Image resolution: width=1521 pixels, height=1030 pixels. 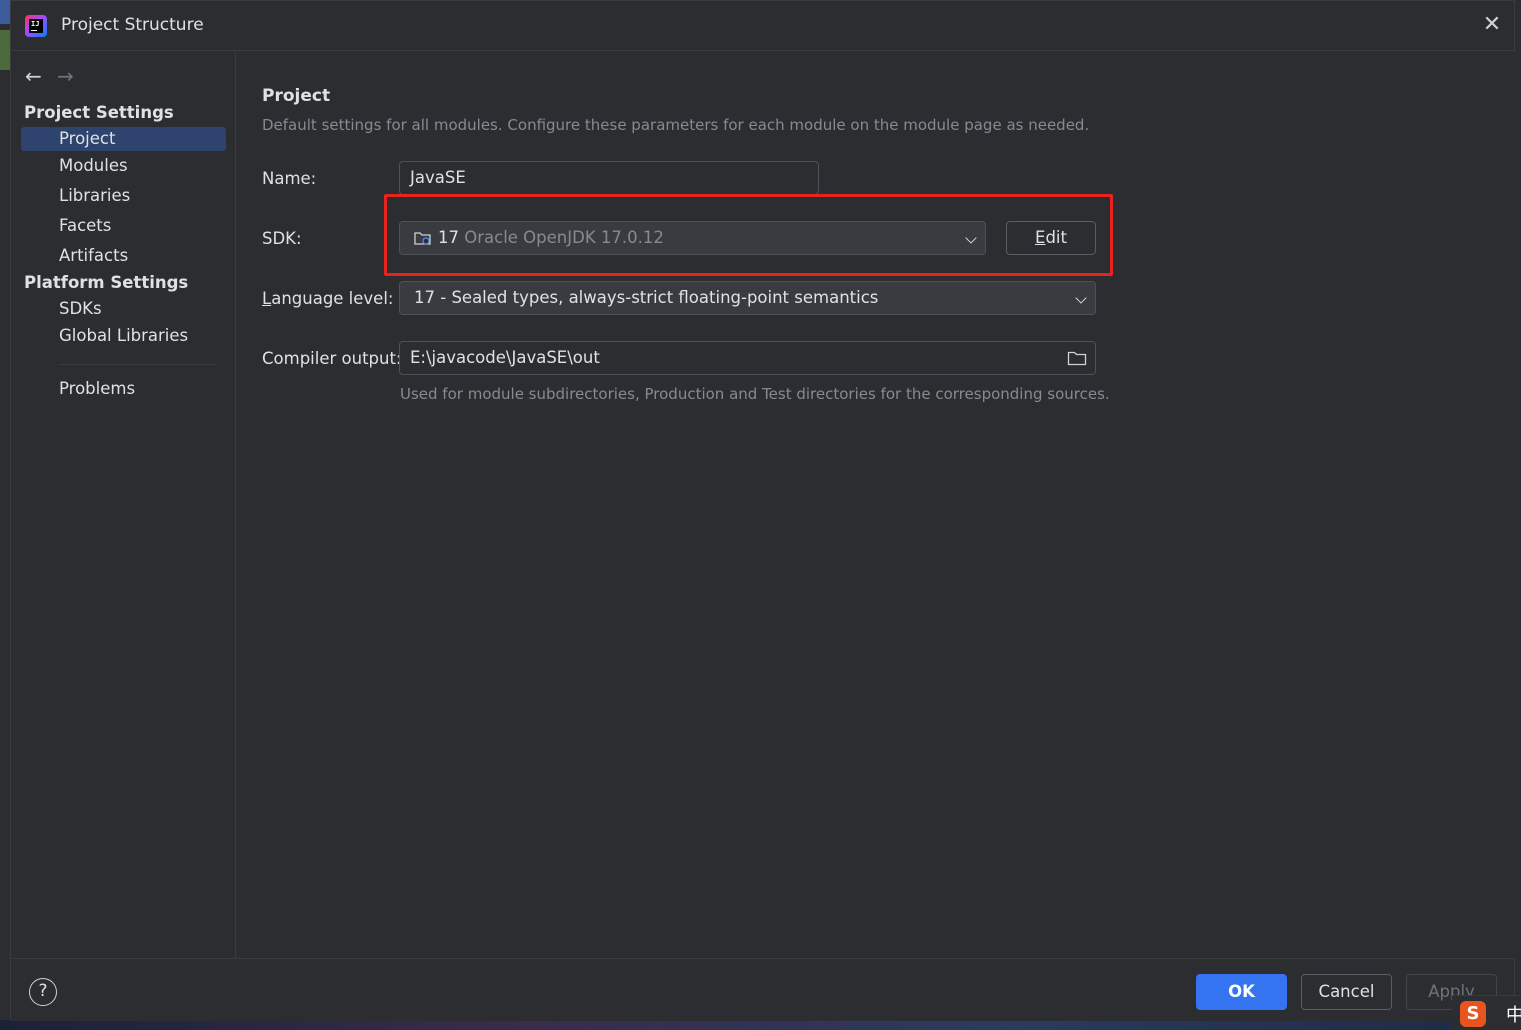 I want to click on sidebar-item-global-libraries: Global Libraries, so click(x=123, y=336).